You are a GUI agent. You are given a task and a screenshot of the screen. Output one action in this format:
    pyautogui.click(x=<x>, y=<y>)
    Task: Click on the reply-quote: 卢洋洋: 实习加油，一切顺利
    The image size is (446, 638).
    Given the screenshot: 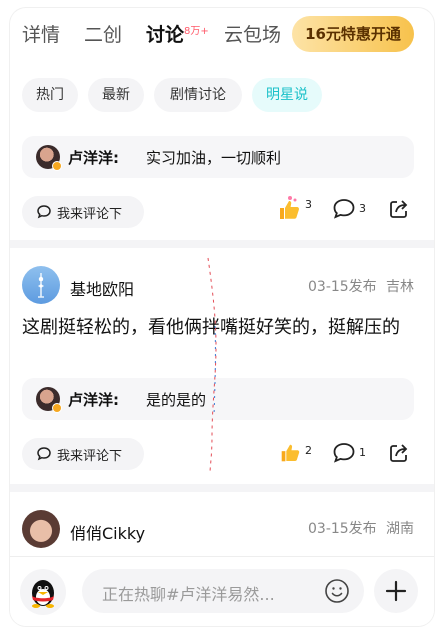 What is the action you would take?
    pyautogui.click(x=218, y=157)
    